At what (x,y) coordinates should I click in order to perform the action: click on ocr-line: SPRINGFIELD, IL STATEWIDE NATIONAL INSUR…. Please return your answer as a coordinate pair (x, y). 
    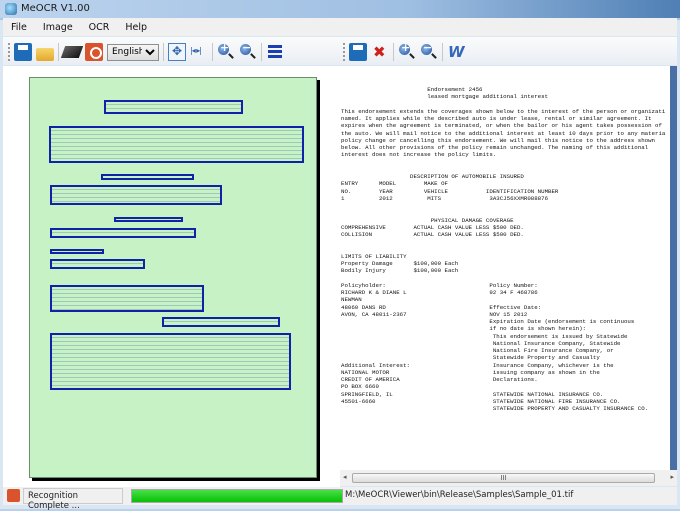
    Looking at the image, I should click on (472, 394).